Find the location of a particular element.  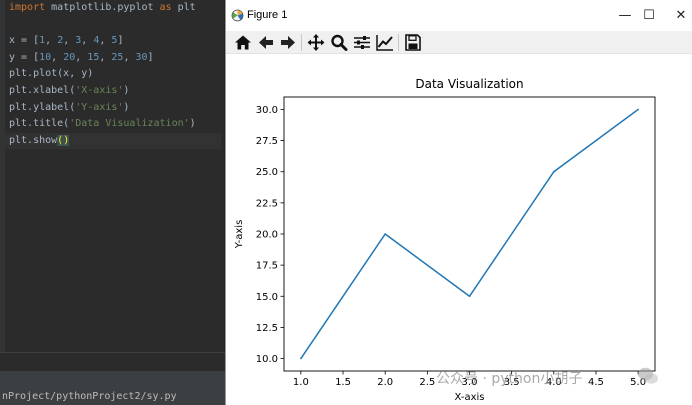

code-token: ] is located at coordinates (120, 41).